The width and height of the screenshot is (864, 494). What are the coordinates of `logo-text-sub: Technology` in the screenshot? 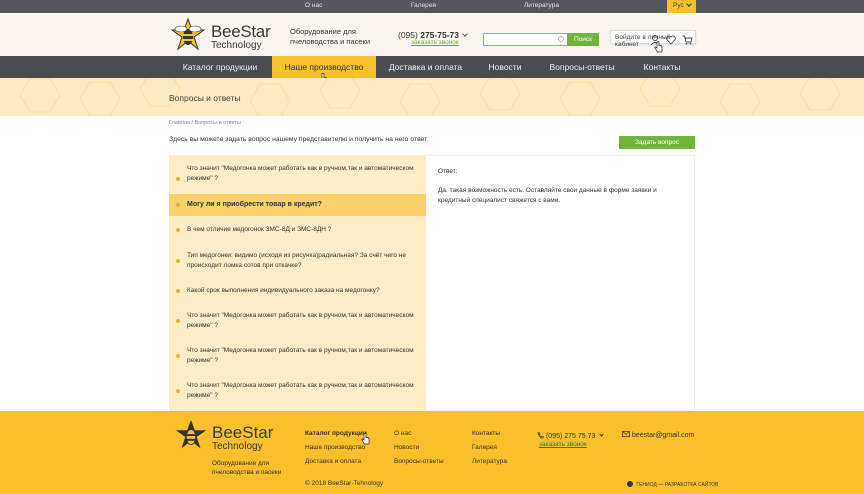 It's located at (236, 45).